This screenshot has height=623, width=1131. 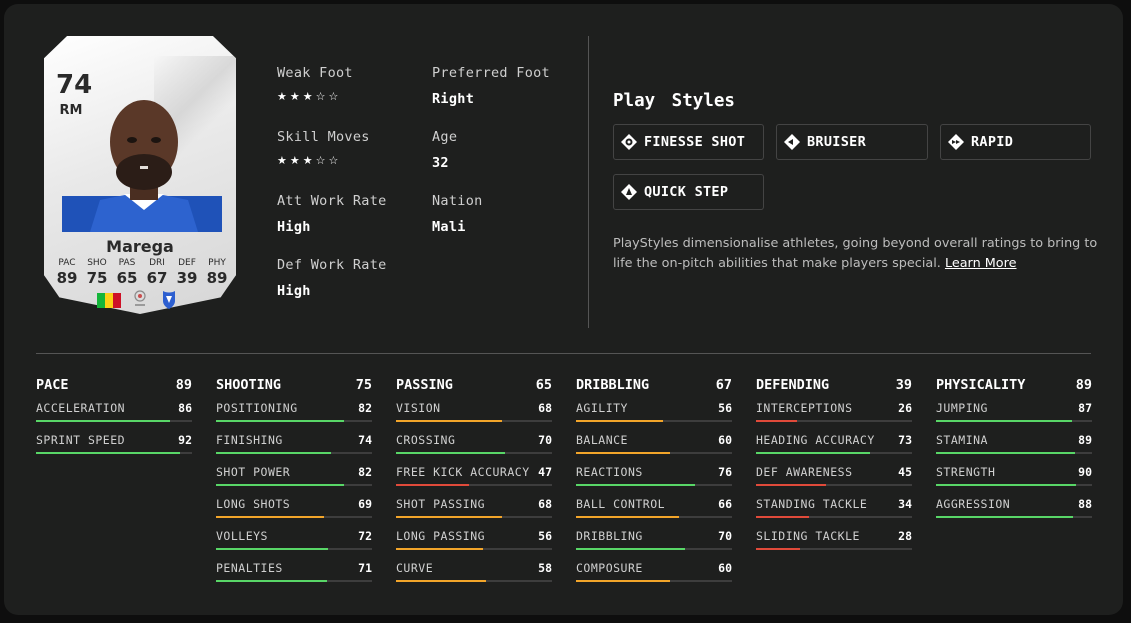 What do you see at coordinates (834, 538) in the screenshot?
I see `stat-row: SLIDING TACKLE 28` at bounding box center [834, 538].